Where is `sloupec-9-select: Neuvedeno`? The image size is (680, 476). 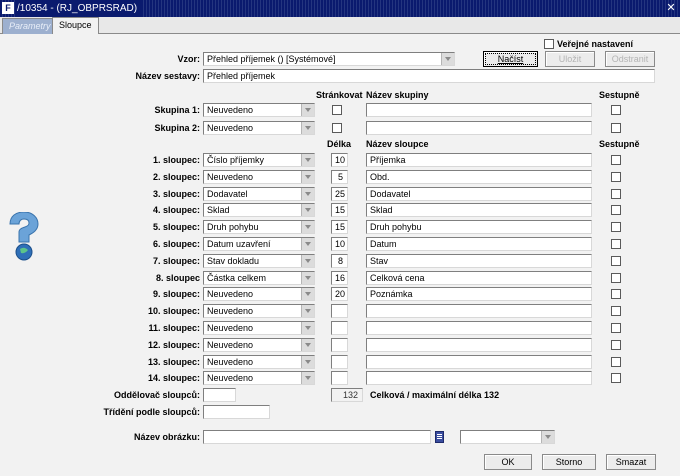
sloupec-9-select: Neuvedeno is located at coordinates (259, 294).